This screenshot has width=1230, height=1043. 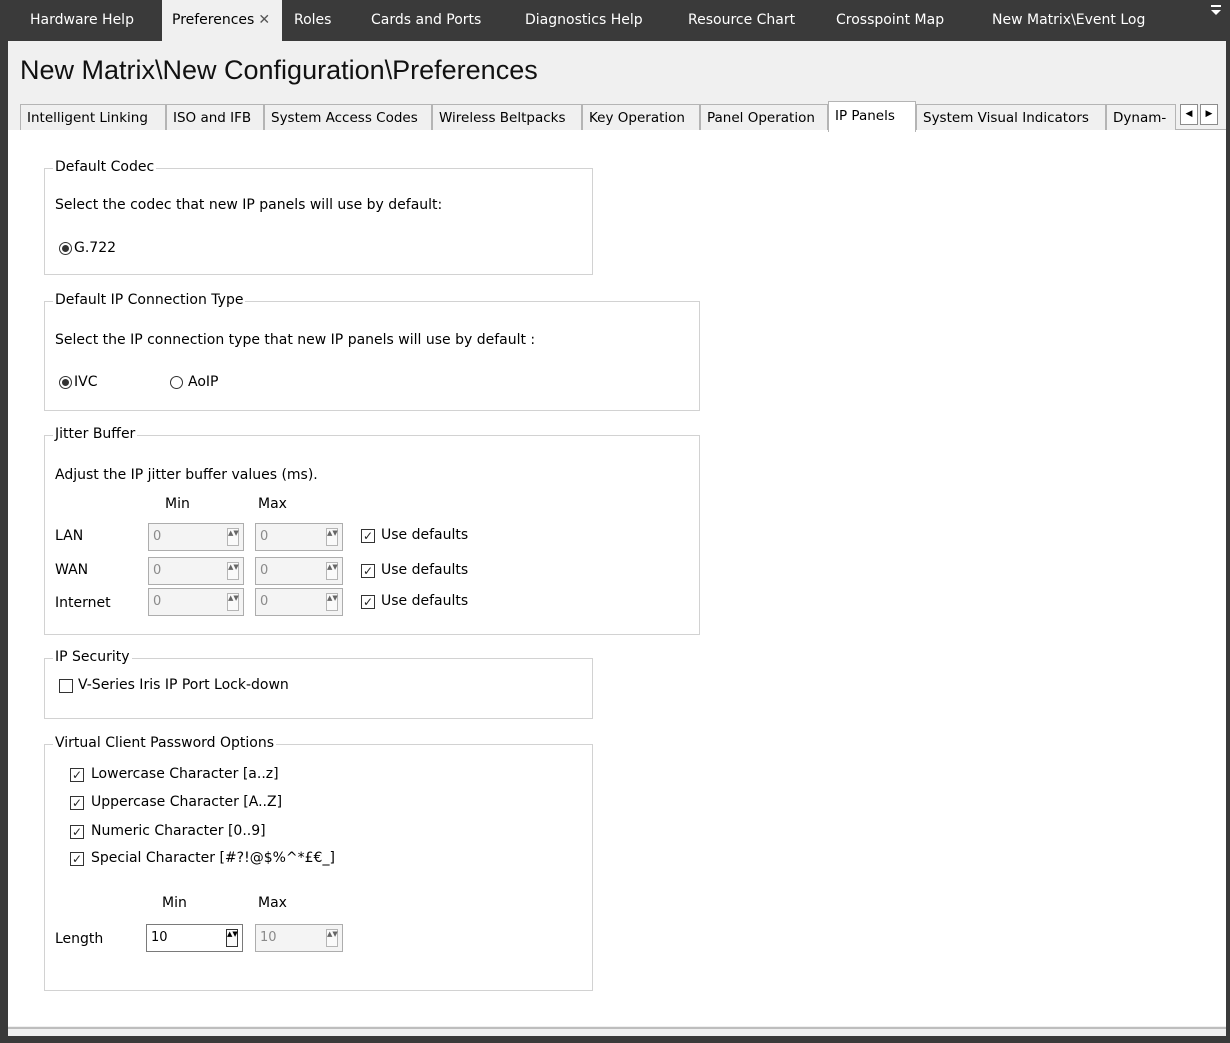 What do you see at coordinates (319, 20) in the screenshot?
I see `doc-tab-roles: Roles` at bounding box center [319, 20].